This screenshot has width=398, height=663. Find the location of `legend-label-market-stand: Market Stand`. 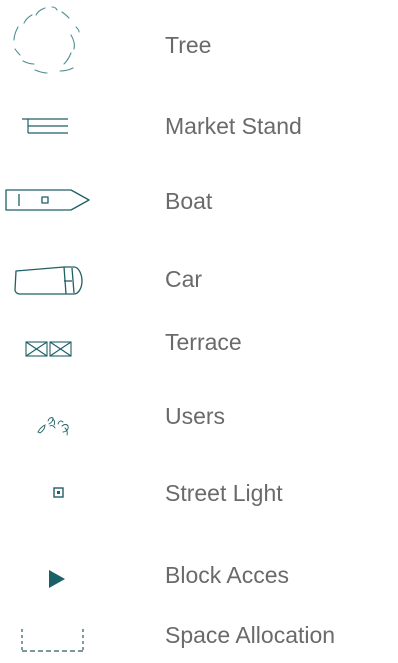

legend-label-market-stand: Market Stand is located at coordinates (233, 126).